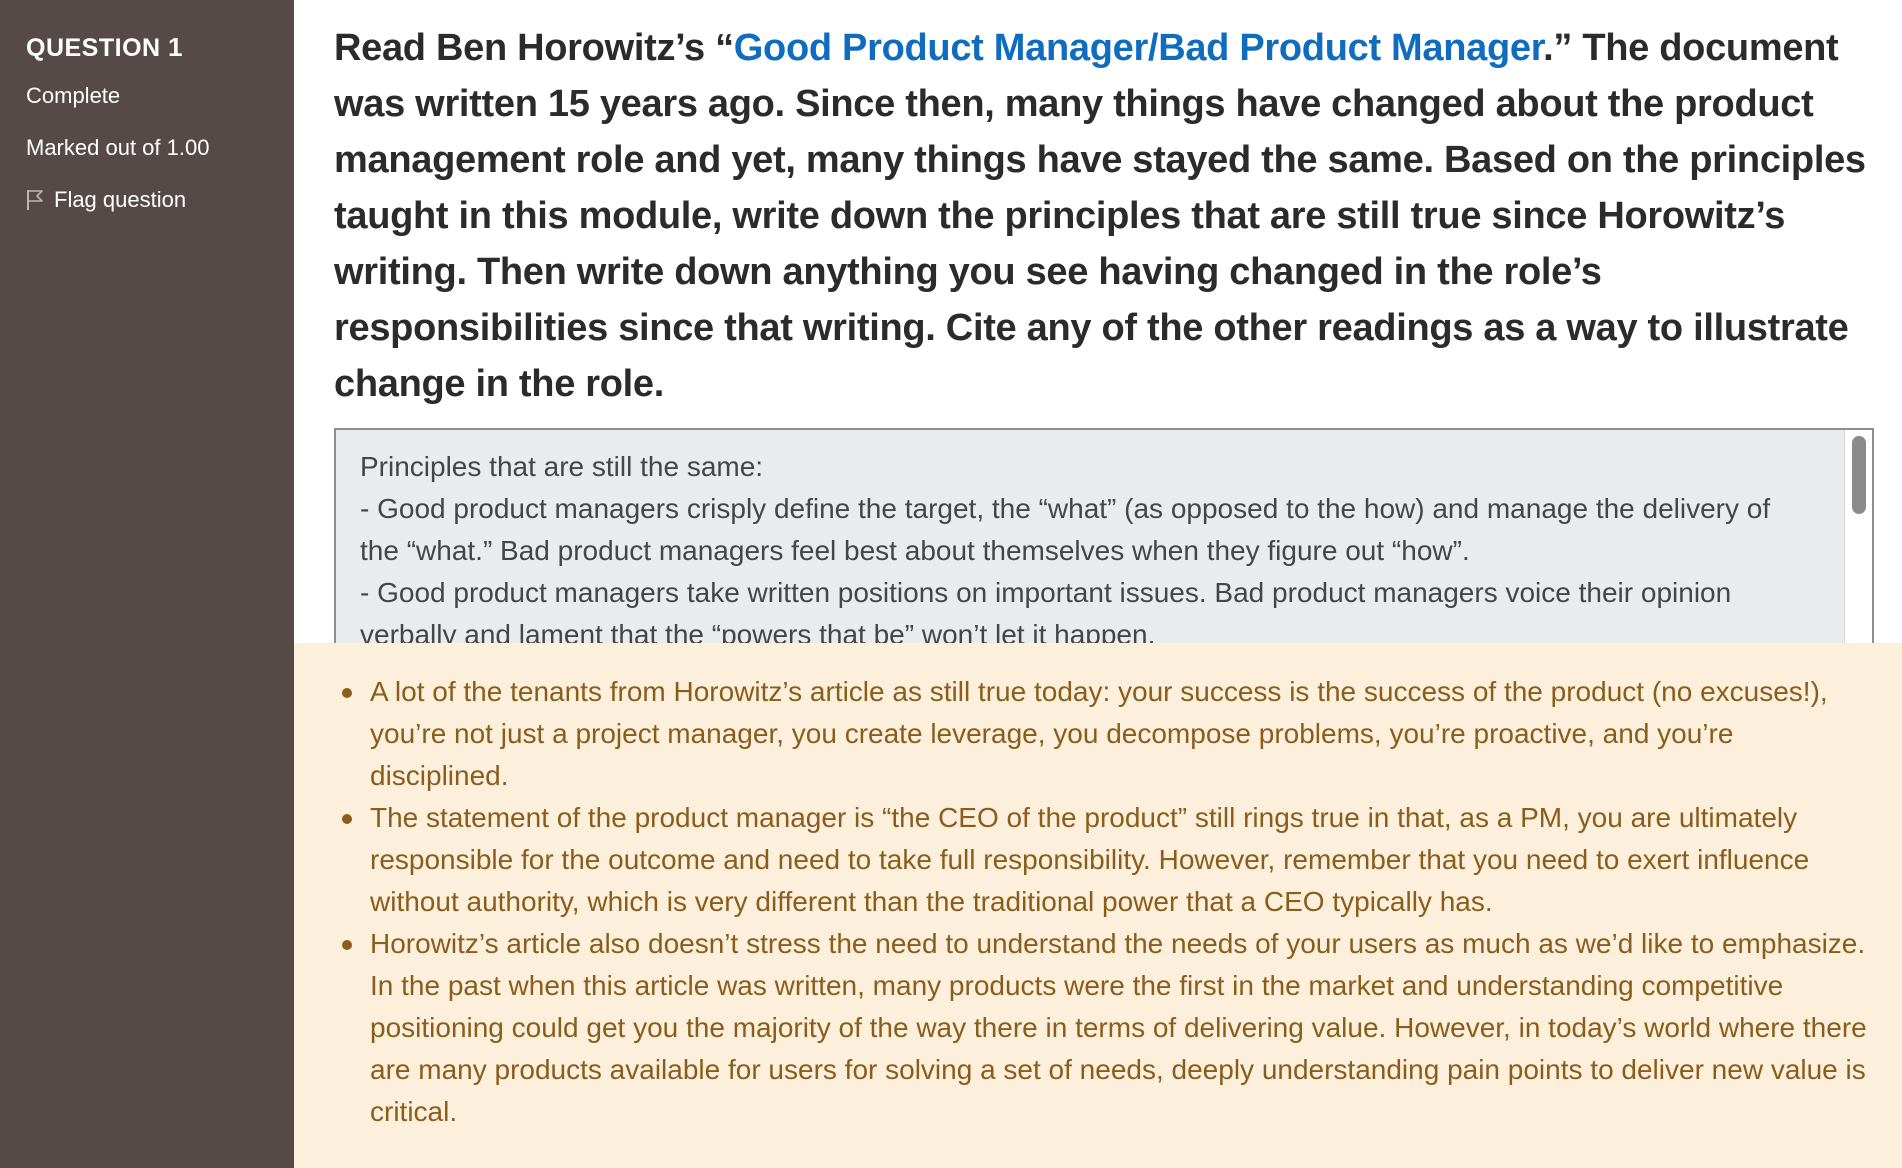  I want to click on flag-question-button: Flag question, so click(147, 200).